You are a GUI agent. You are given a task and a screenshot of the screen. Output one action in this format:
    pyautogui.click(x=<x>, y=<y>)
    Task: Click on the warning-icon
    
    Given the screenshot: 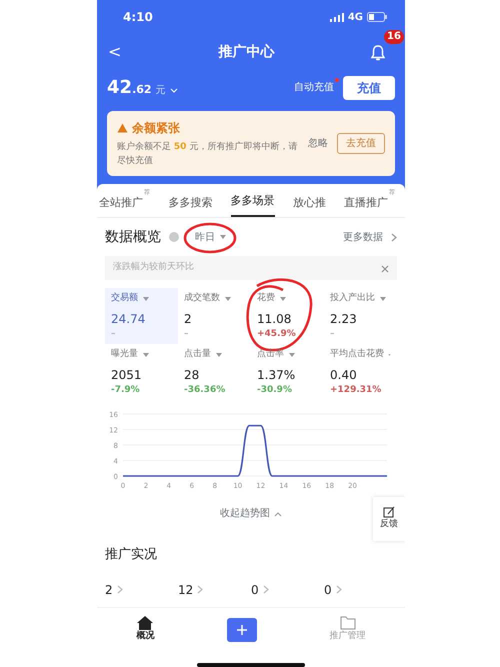 What is the action you would take?
    pyautogui.click(x=122, y=128)
    